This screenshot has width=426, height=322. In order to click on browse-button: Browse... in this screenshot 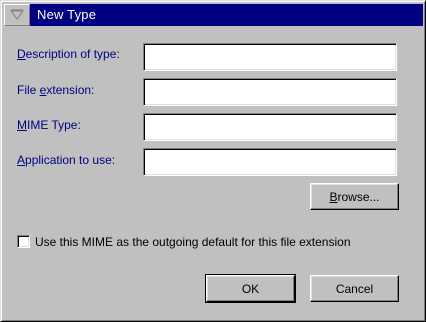, I will do `click(354, 196)`.